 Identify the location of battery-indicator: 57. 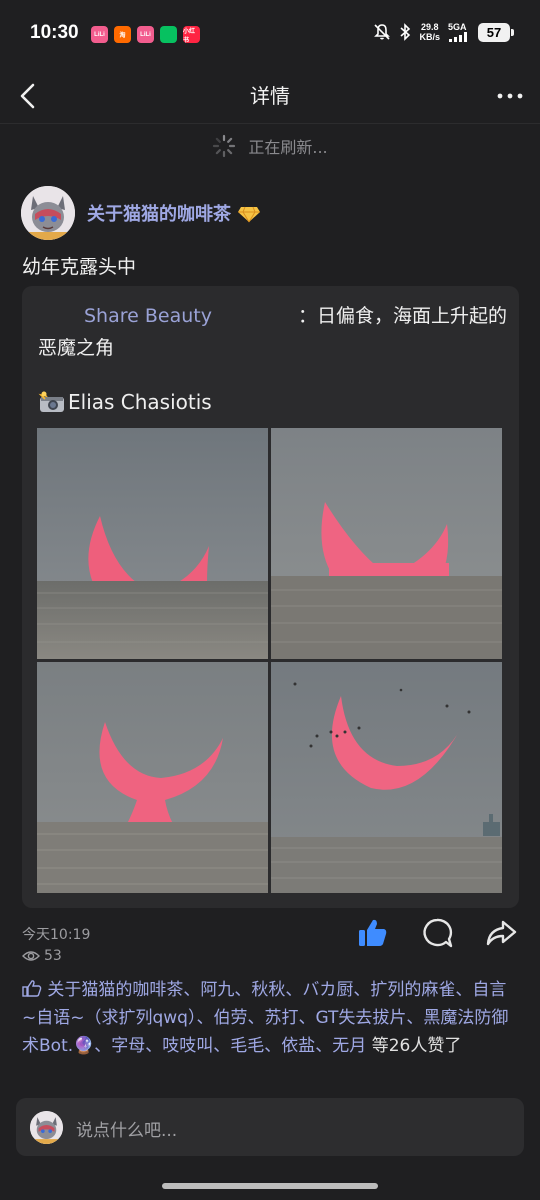
(496, 32).